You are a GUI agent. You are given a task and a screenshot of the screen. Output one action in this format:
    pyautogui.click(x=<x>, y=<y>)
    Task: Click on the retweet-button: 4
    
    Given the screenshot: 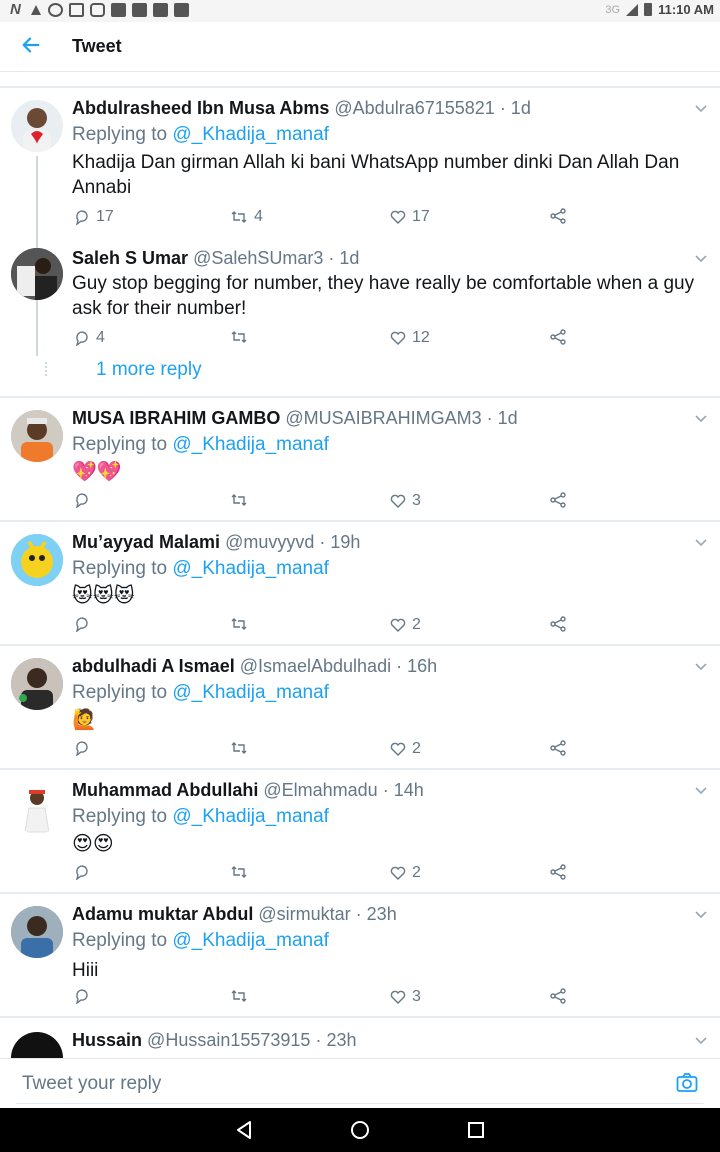 What is the action you would take?
    pyautogui.click(x=246, y=217)
    